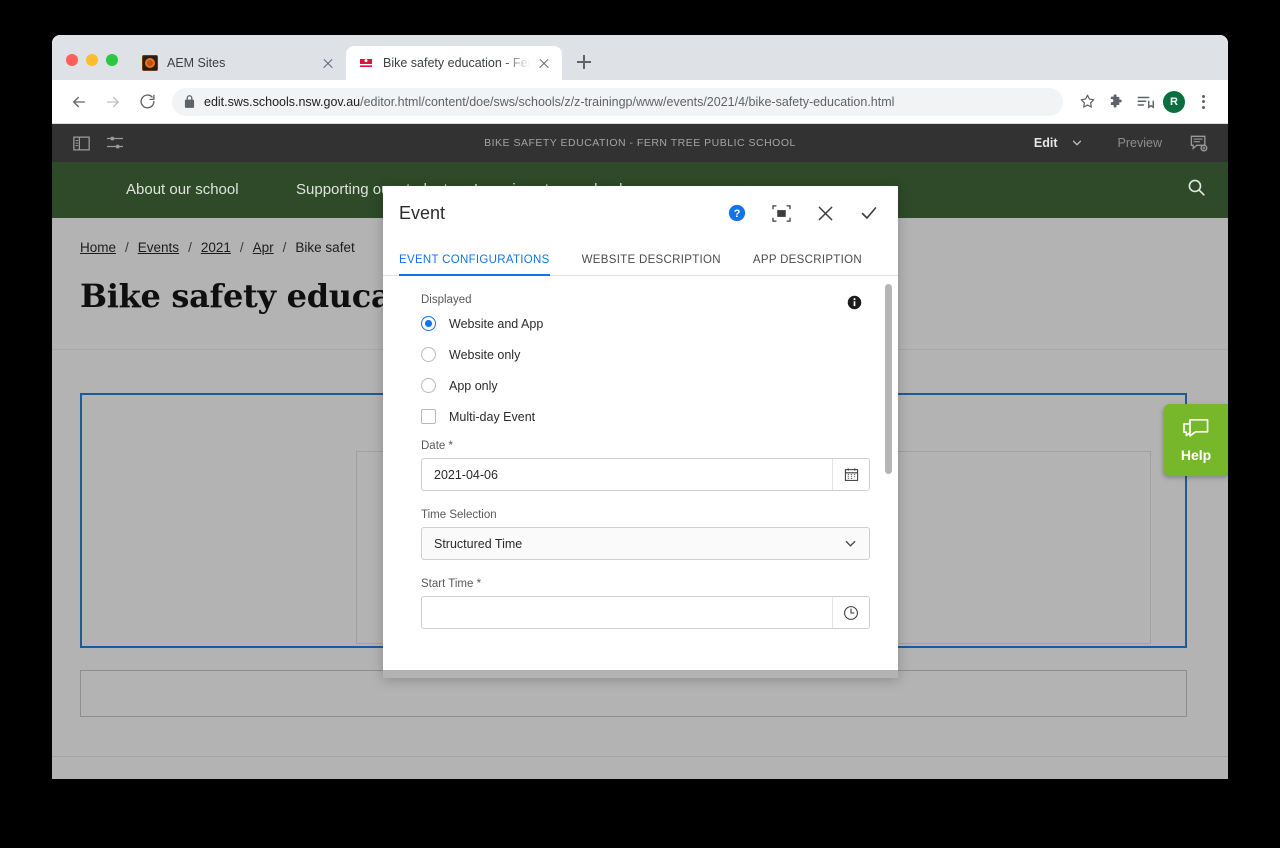 The image size is (1280, 848). Describe the element at coordinates (98, 247) in the screenshot. I see `breadcrumb-item-home: Home` at that location.